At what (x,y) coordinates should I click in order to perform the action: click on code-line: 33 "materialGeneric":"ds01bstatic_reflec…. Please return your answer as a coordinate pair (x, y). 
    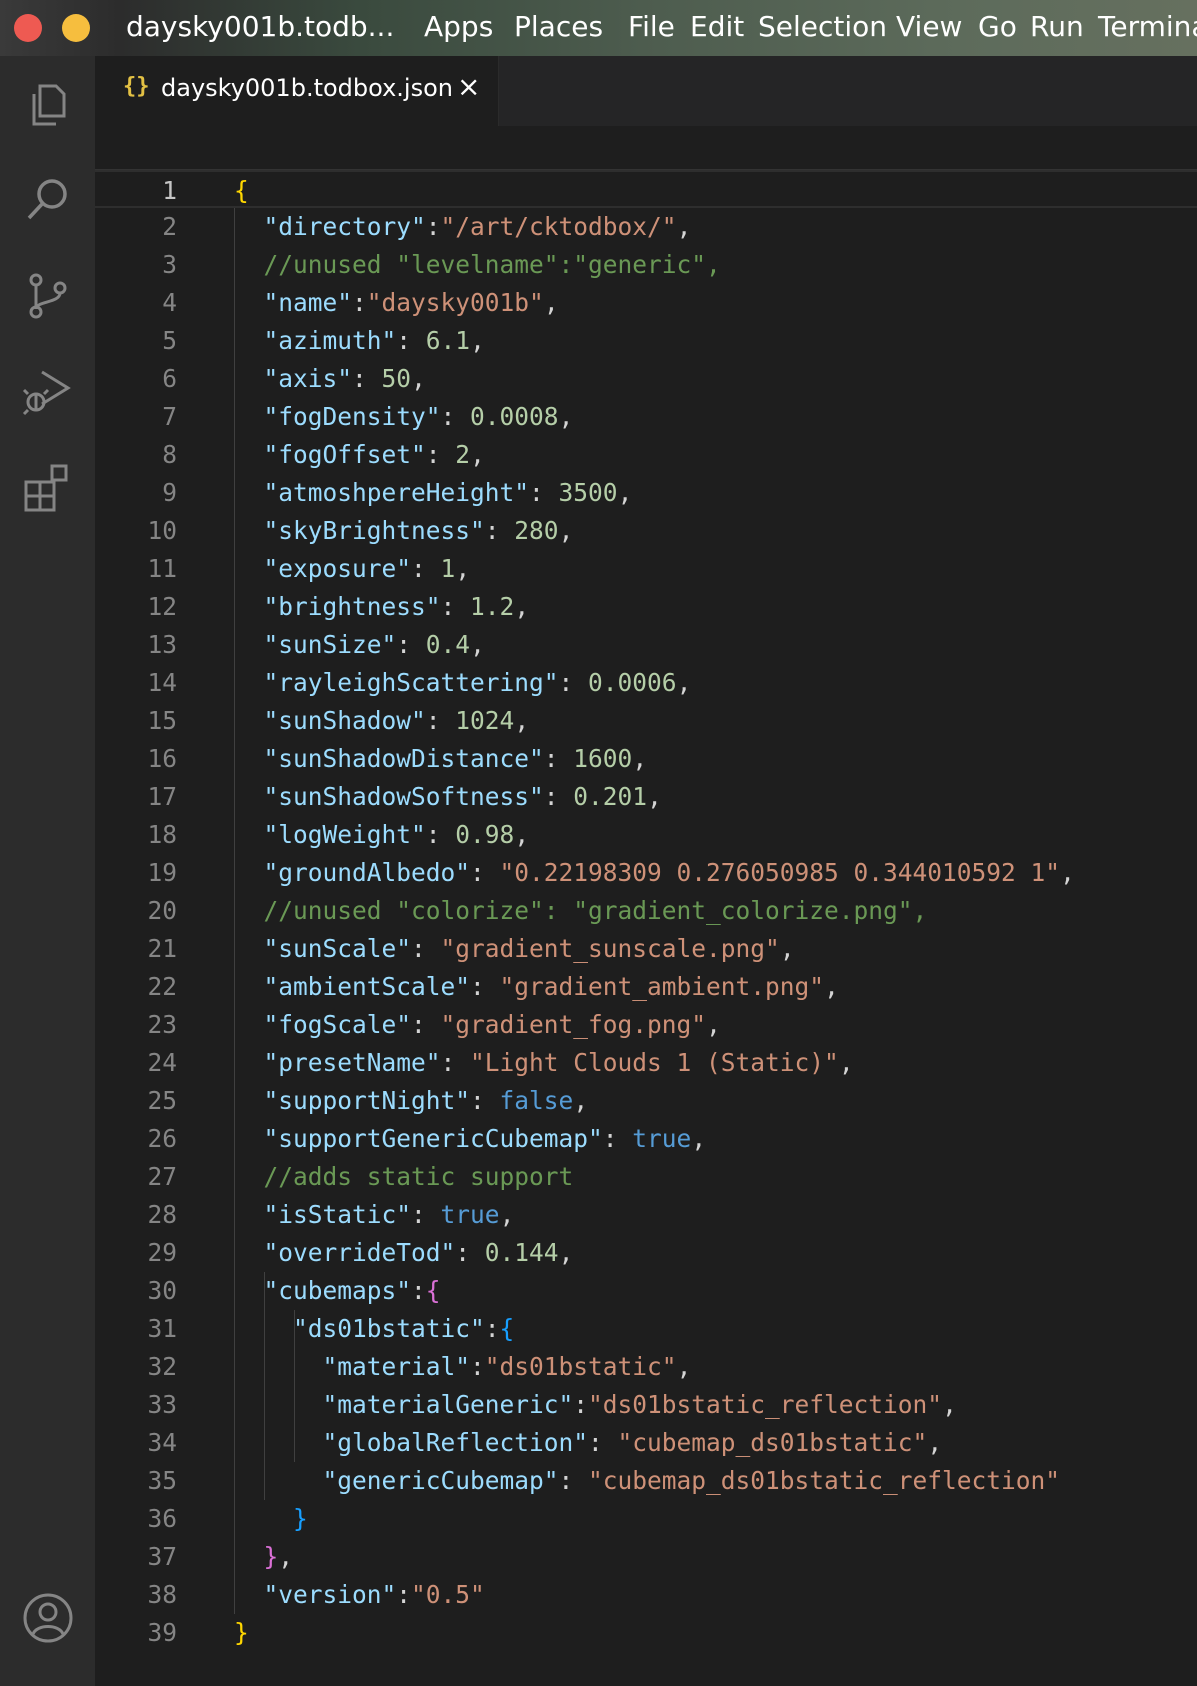
    Looking at the image, I should click on (646, 1405).